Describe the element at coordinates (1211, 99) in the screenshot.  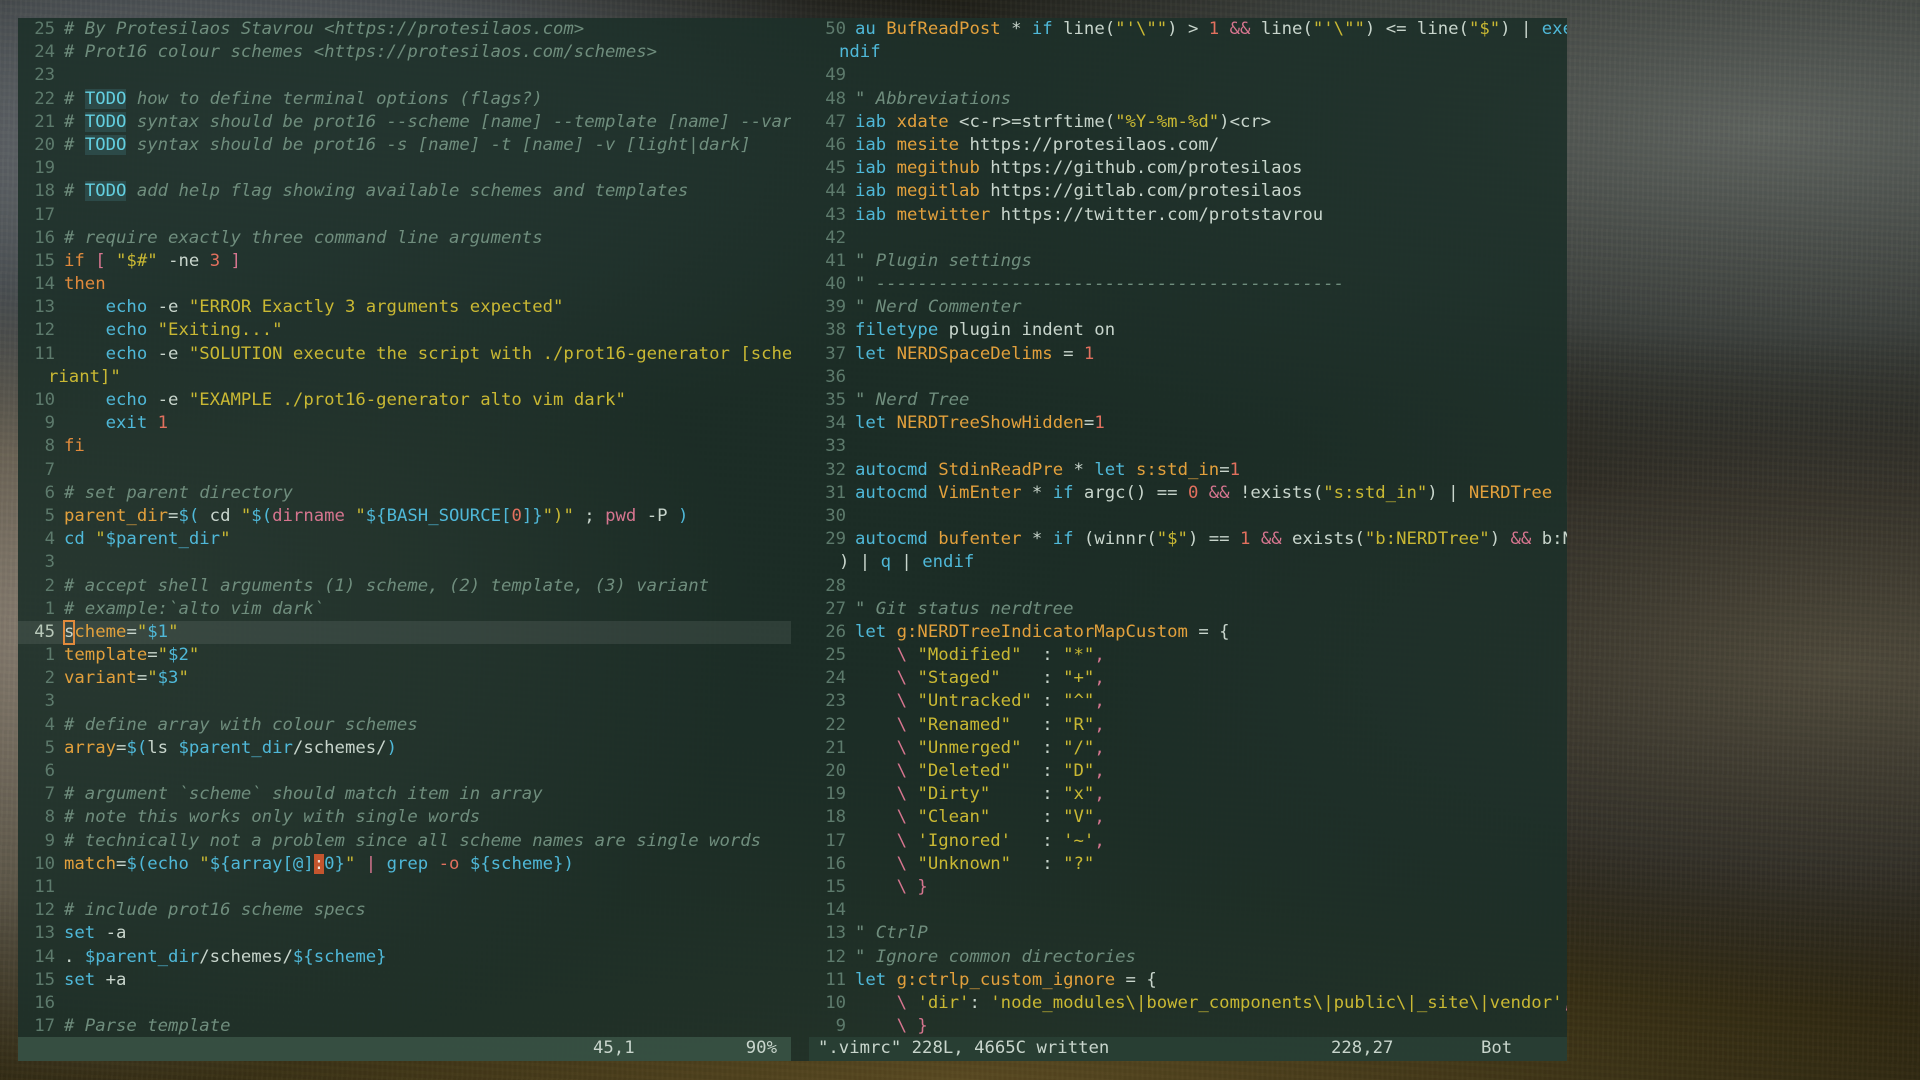
I see `line-content: " Abbreviations` at that location.